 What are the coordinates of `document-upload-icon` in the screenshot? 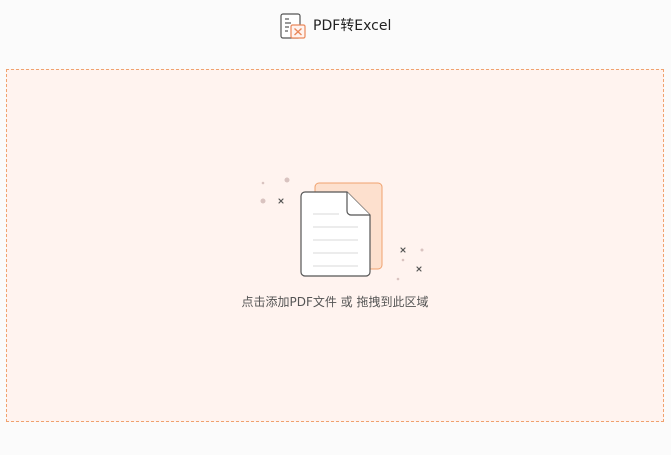 It's located at (342, 229).